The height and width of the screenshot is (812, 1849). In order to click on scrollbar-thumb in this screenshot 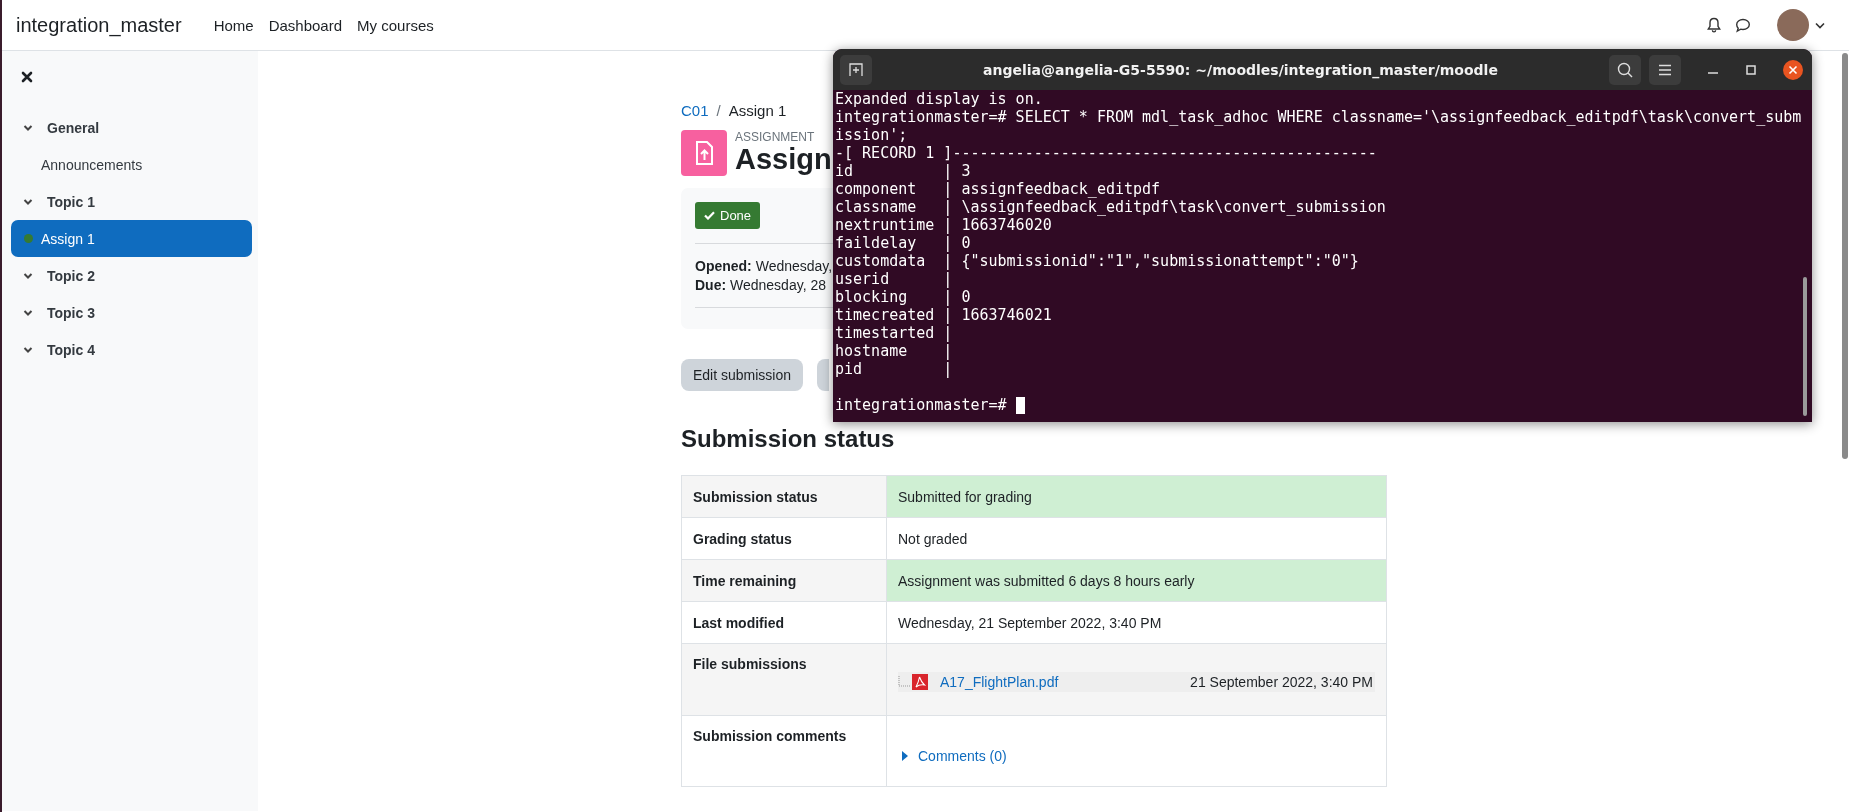, I will do `click(1805, 346)`.